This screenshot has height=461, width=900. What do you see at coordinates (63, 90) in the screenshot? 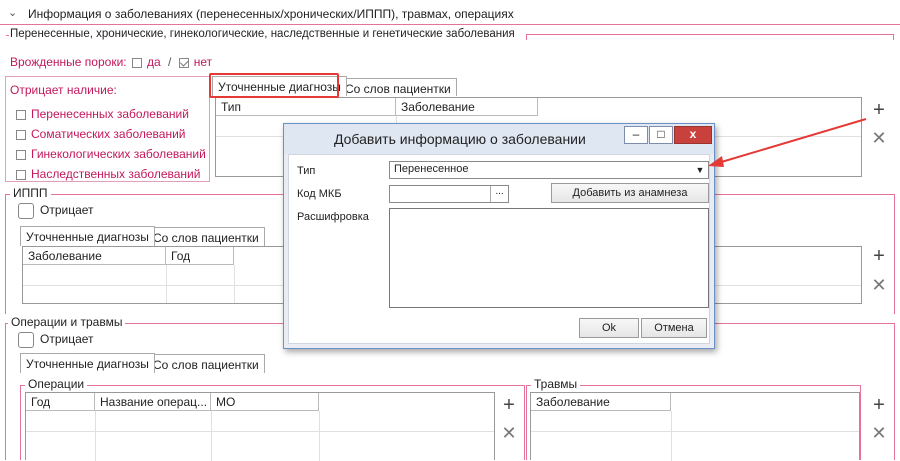
I see `denies-title: Отрицает наличие:` at bounding box center [63, 90].